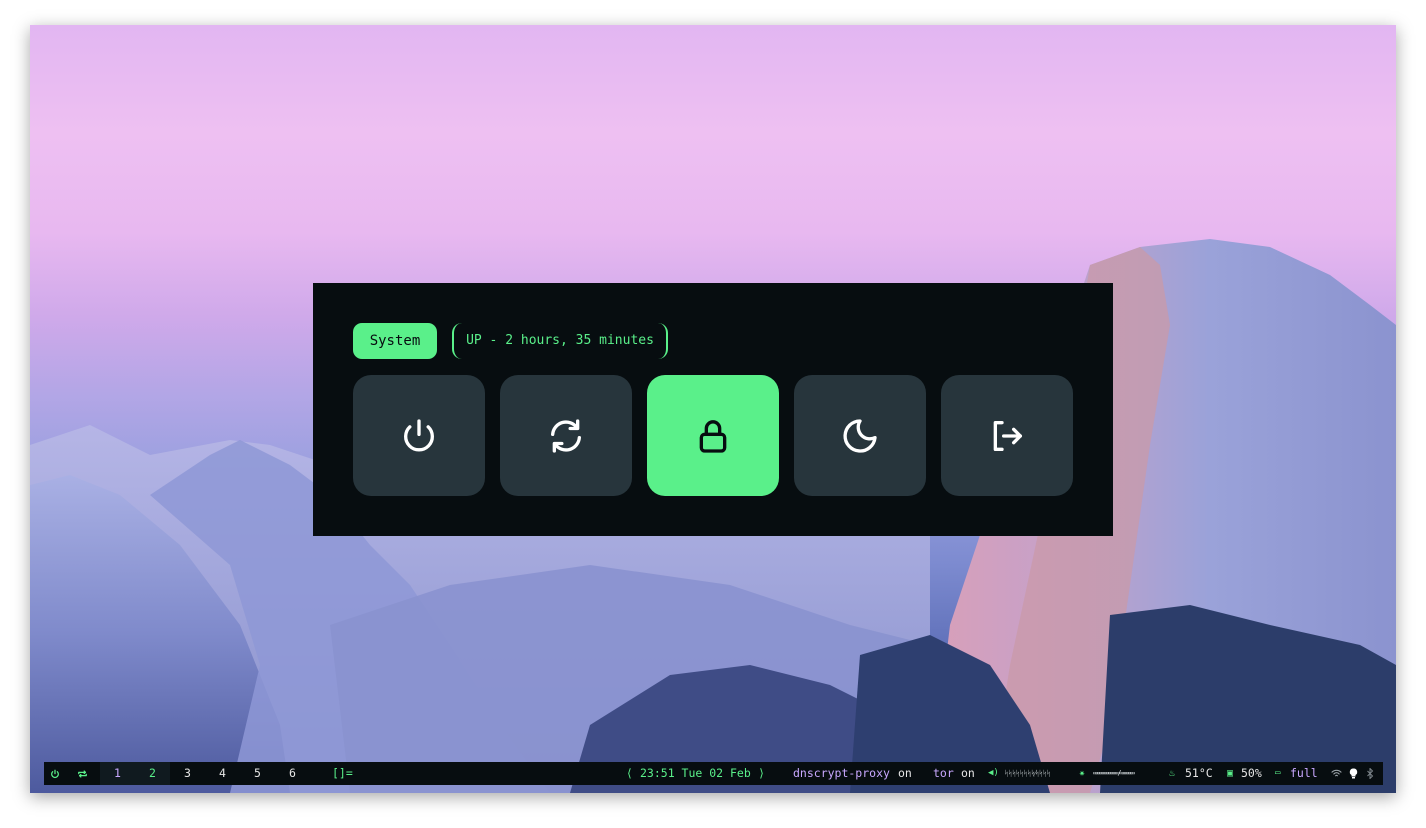 The width and height of the screenshot is (1426, 828). What do you see at coordinates (1082, 773) in the screenshot?
I see `brightness-icon: ✷` at bounding box center [1082, 773].